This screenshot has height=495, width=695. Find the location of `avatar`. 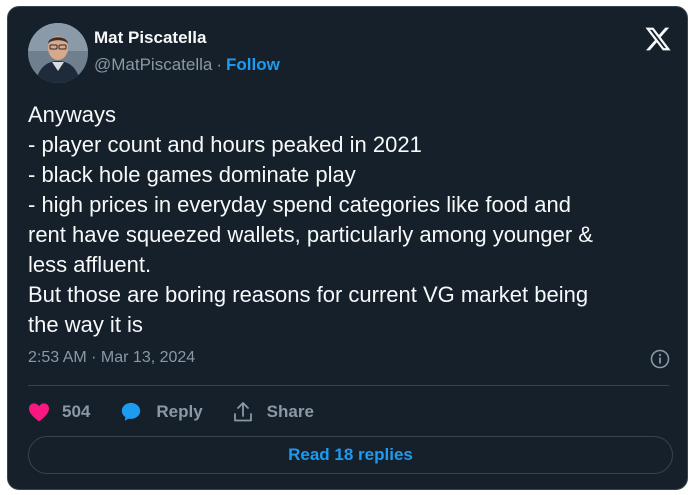

avatar is located at coordinates (58, 53).